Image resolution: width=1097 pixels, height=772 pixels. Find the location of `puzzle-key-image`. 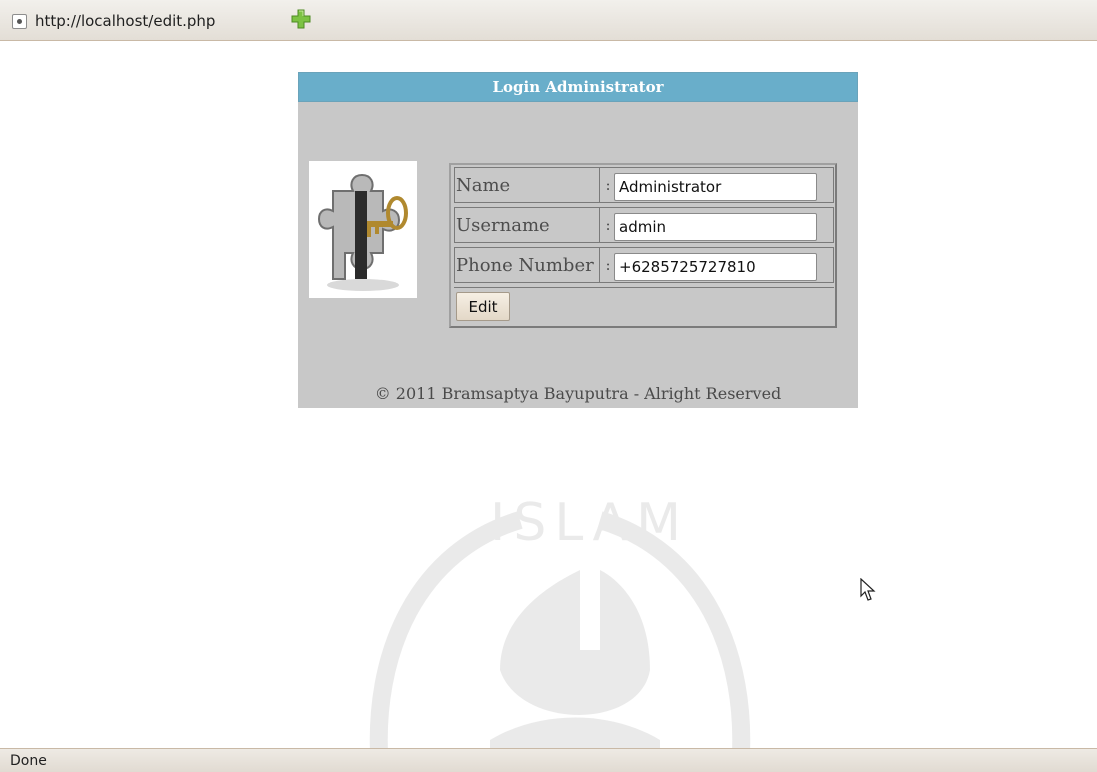

puzzle-key-image is located at coordinates (363, 229).